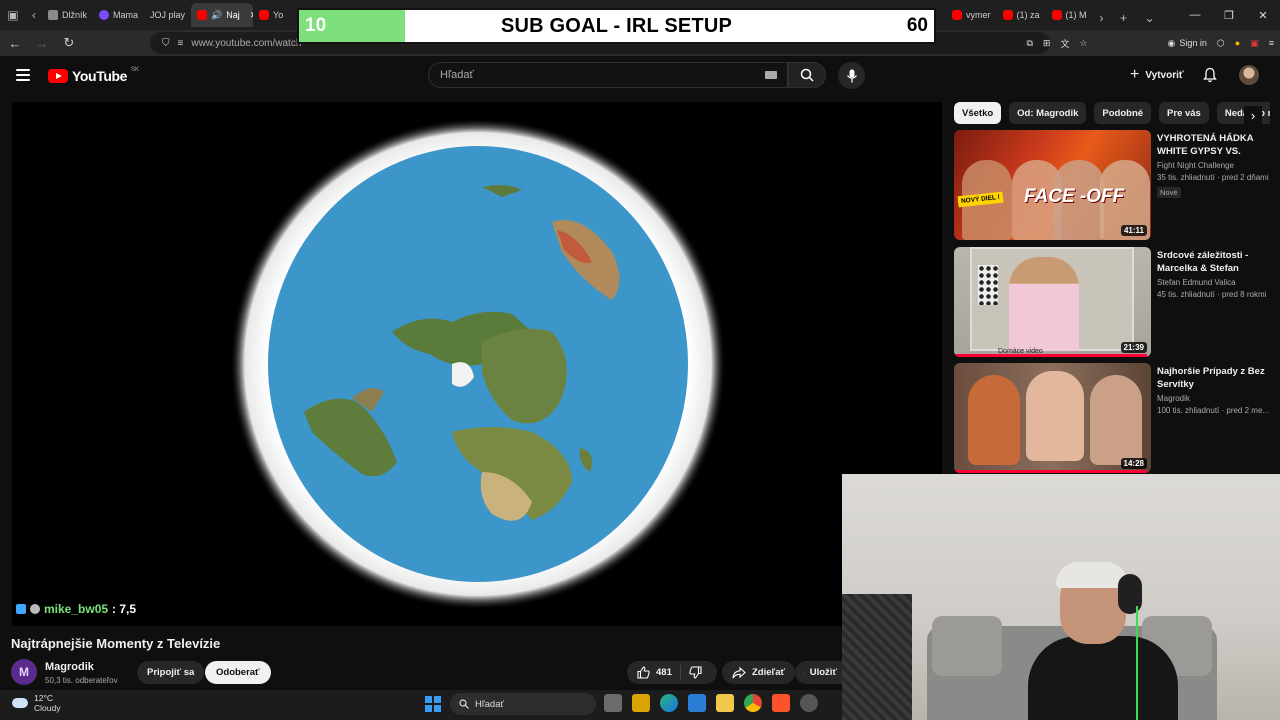 The height and width of the screenshot is (720, 1280). Describe the element at coordinates (608, 75) in the screenshot. I see `search-input: Hľadať` at that location.